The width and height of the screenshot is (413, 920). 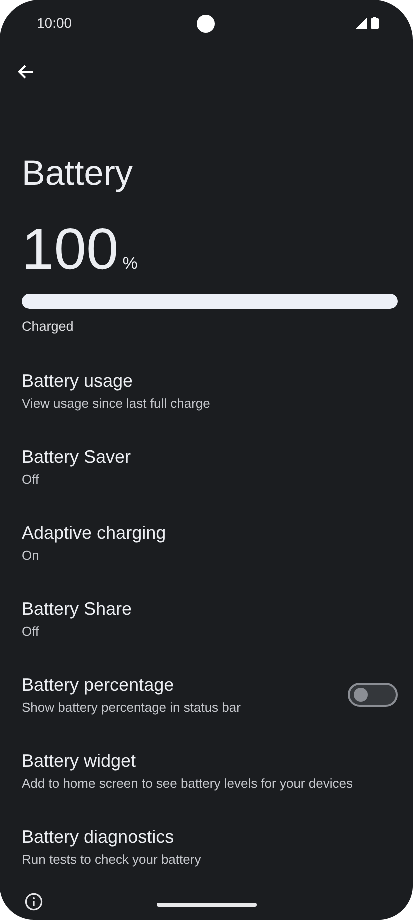 What do you see at coordinates (206, 474) in the screenshot?
I see `settings-item: Battery Saver Off` at bounding box center [206, 474].